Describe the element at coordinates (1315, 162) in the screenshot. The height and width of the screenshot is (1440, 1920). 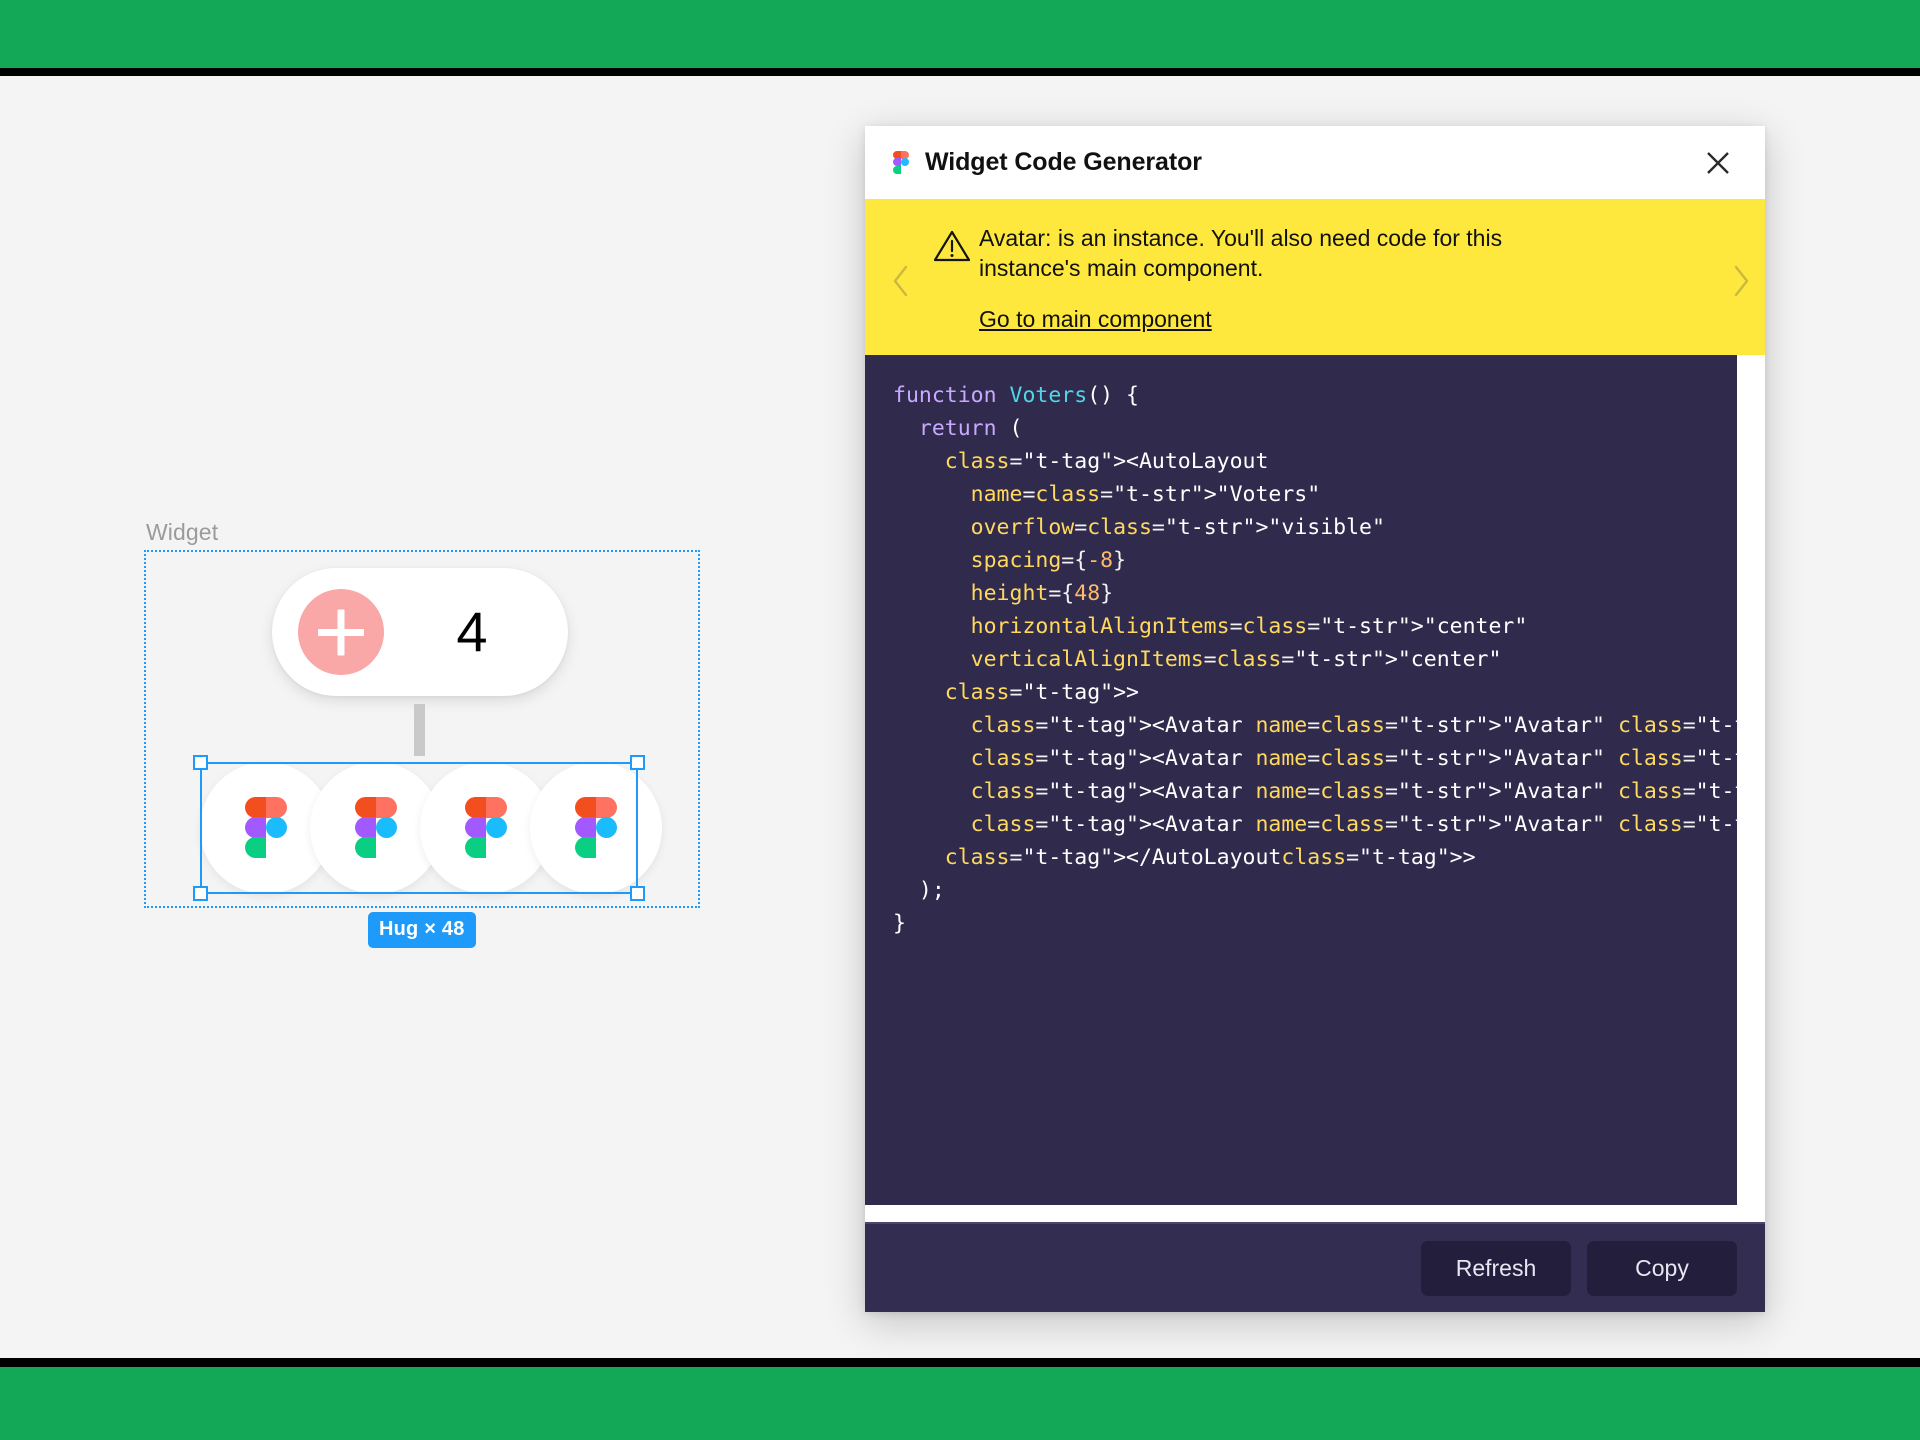
I see `plugin-header: Widget Code Generator` at that location.